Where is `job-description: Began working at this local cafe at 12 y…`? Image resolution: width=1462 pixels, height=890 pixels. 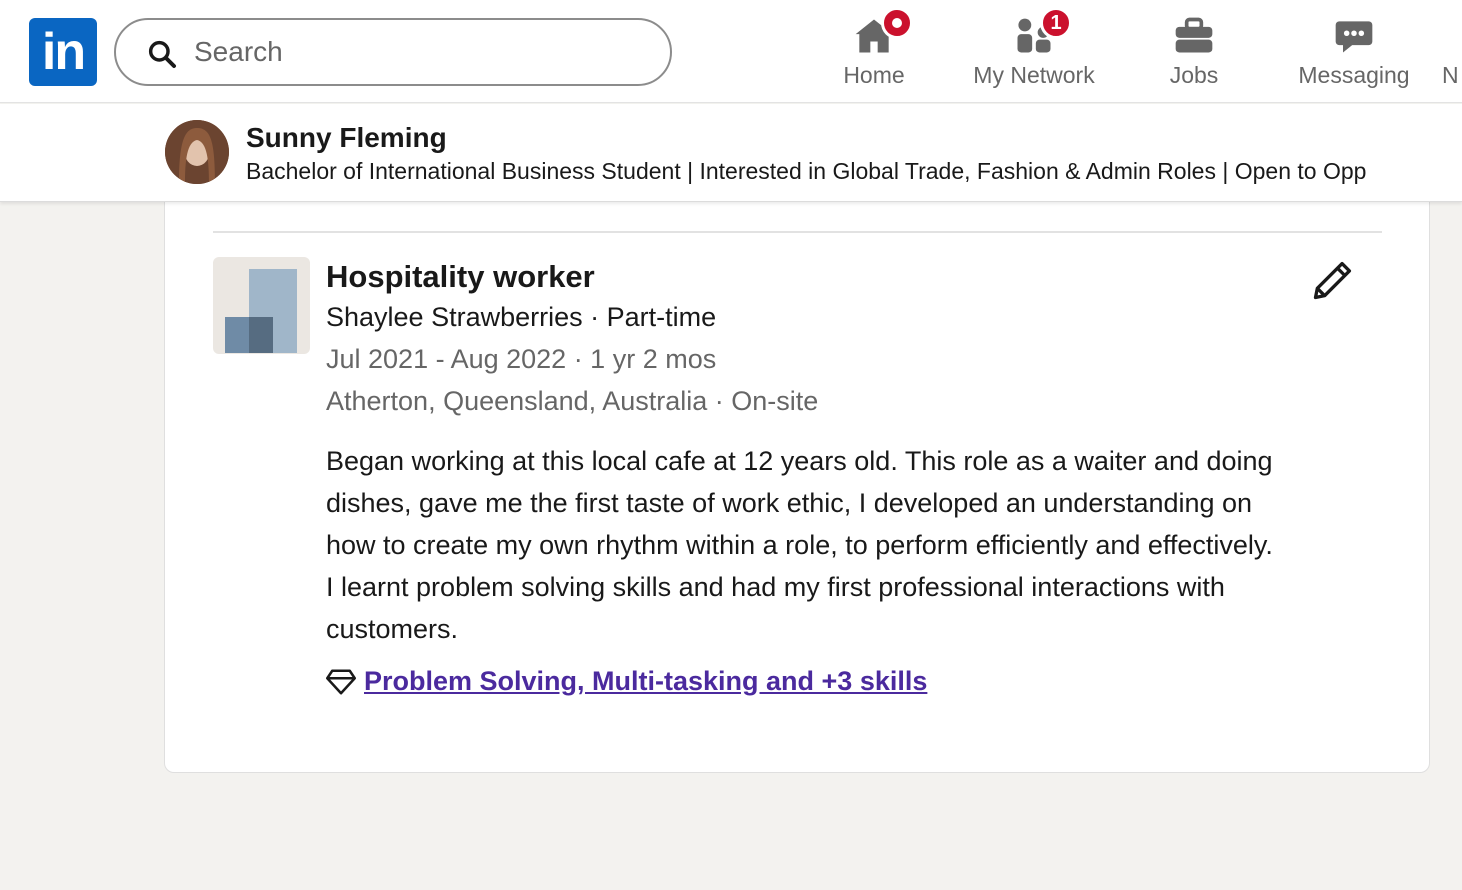 job-description: Began working at this local cafe at 12 y… is located at coordinates (799, 545).